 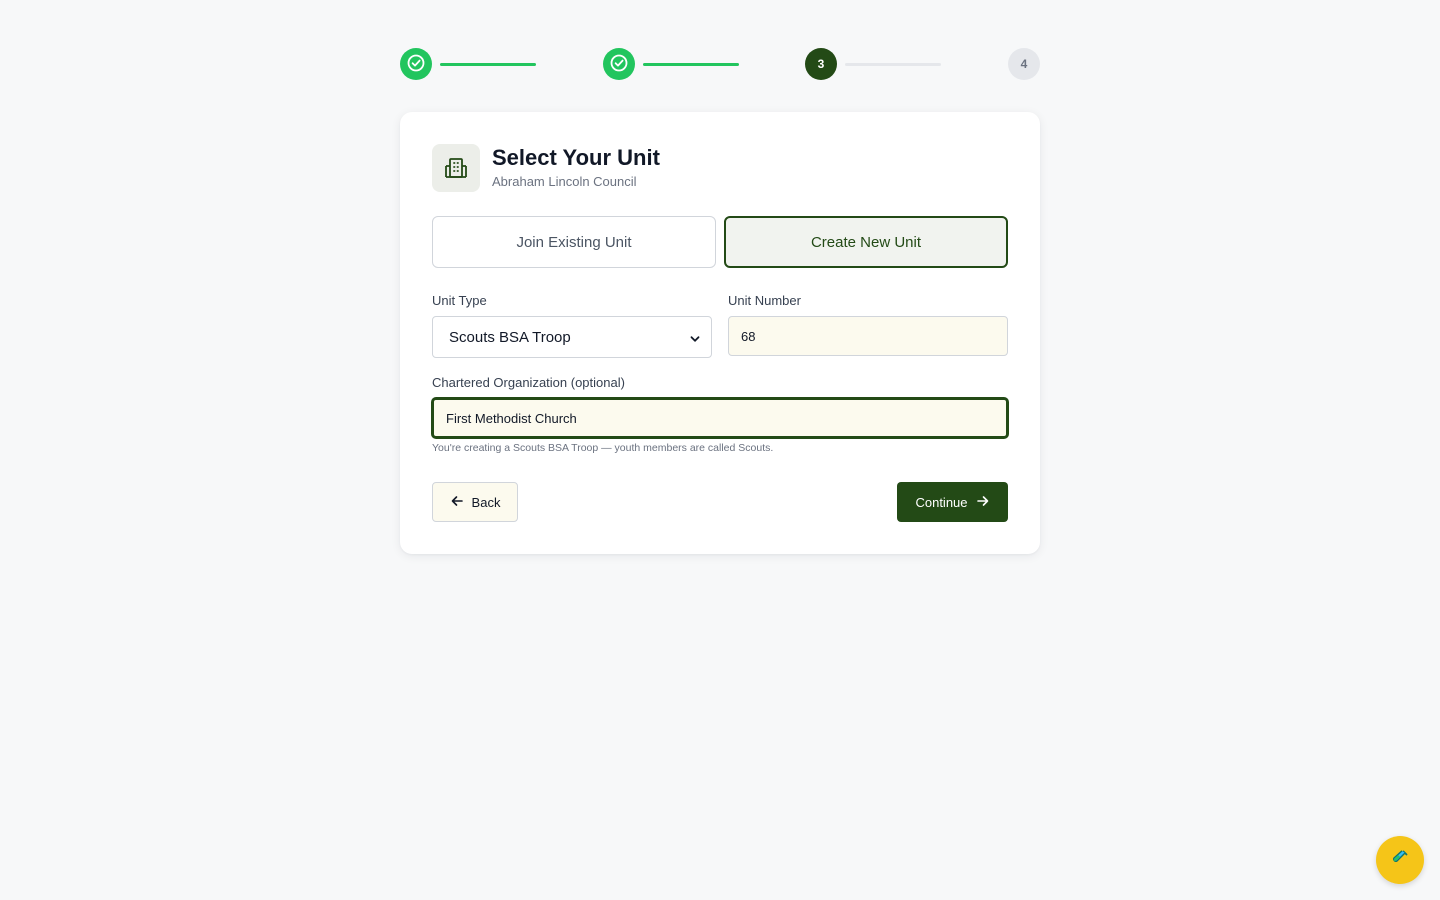 I want to click on progress-stepper: 3 4, so click(x=720, y=64).